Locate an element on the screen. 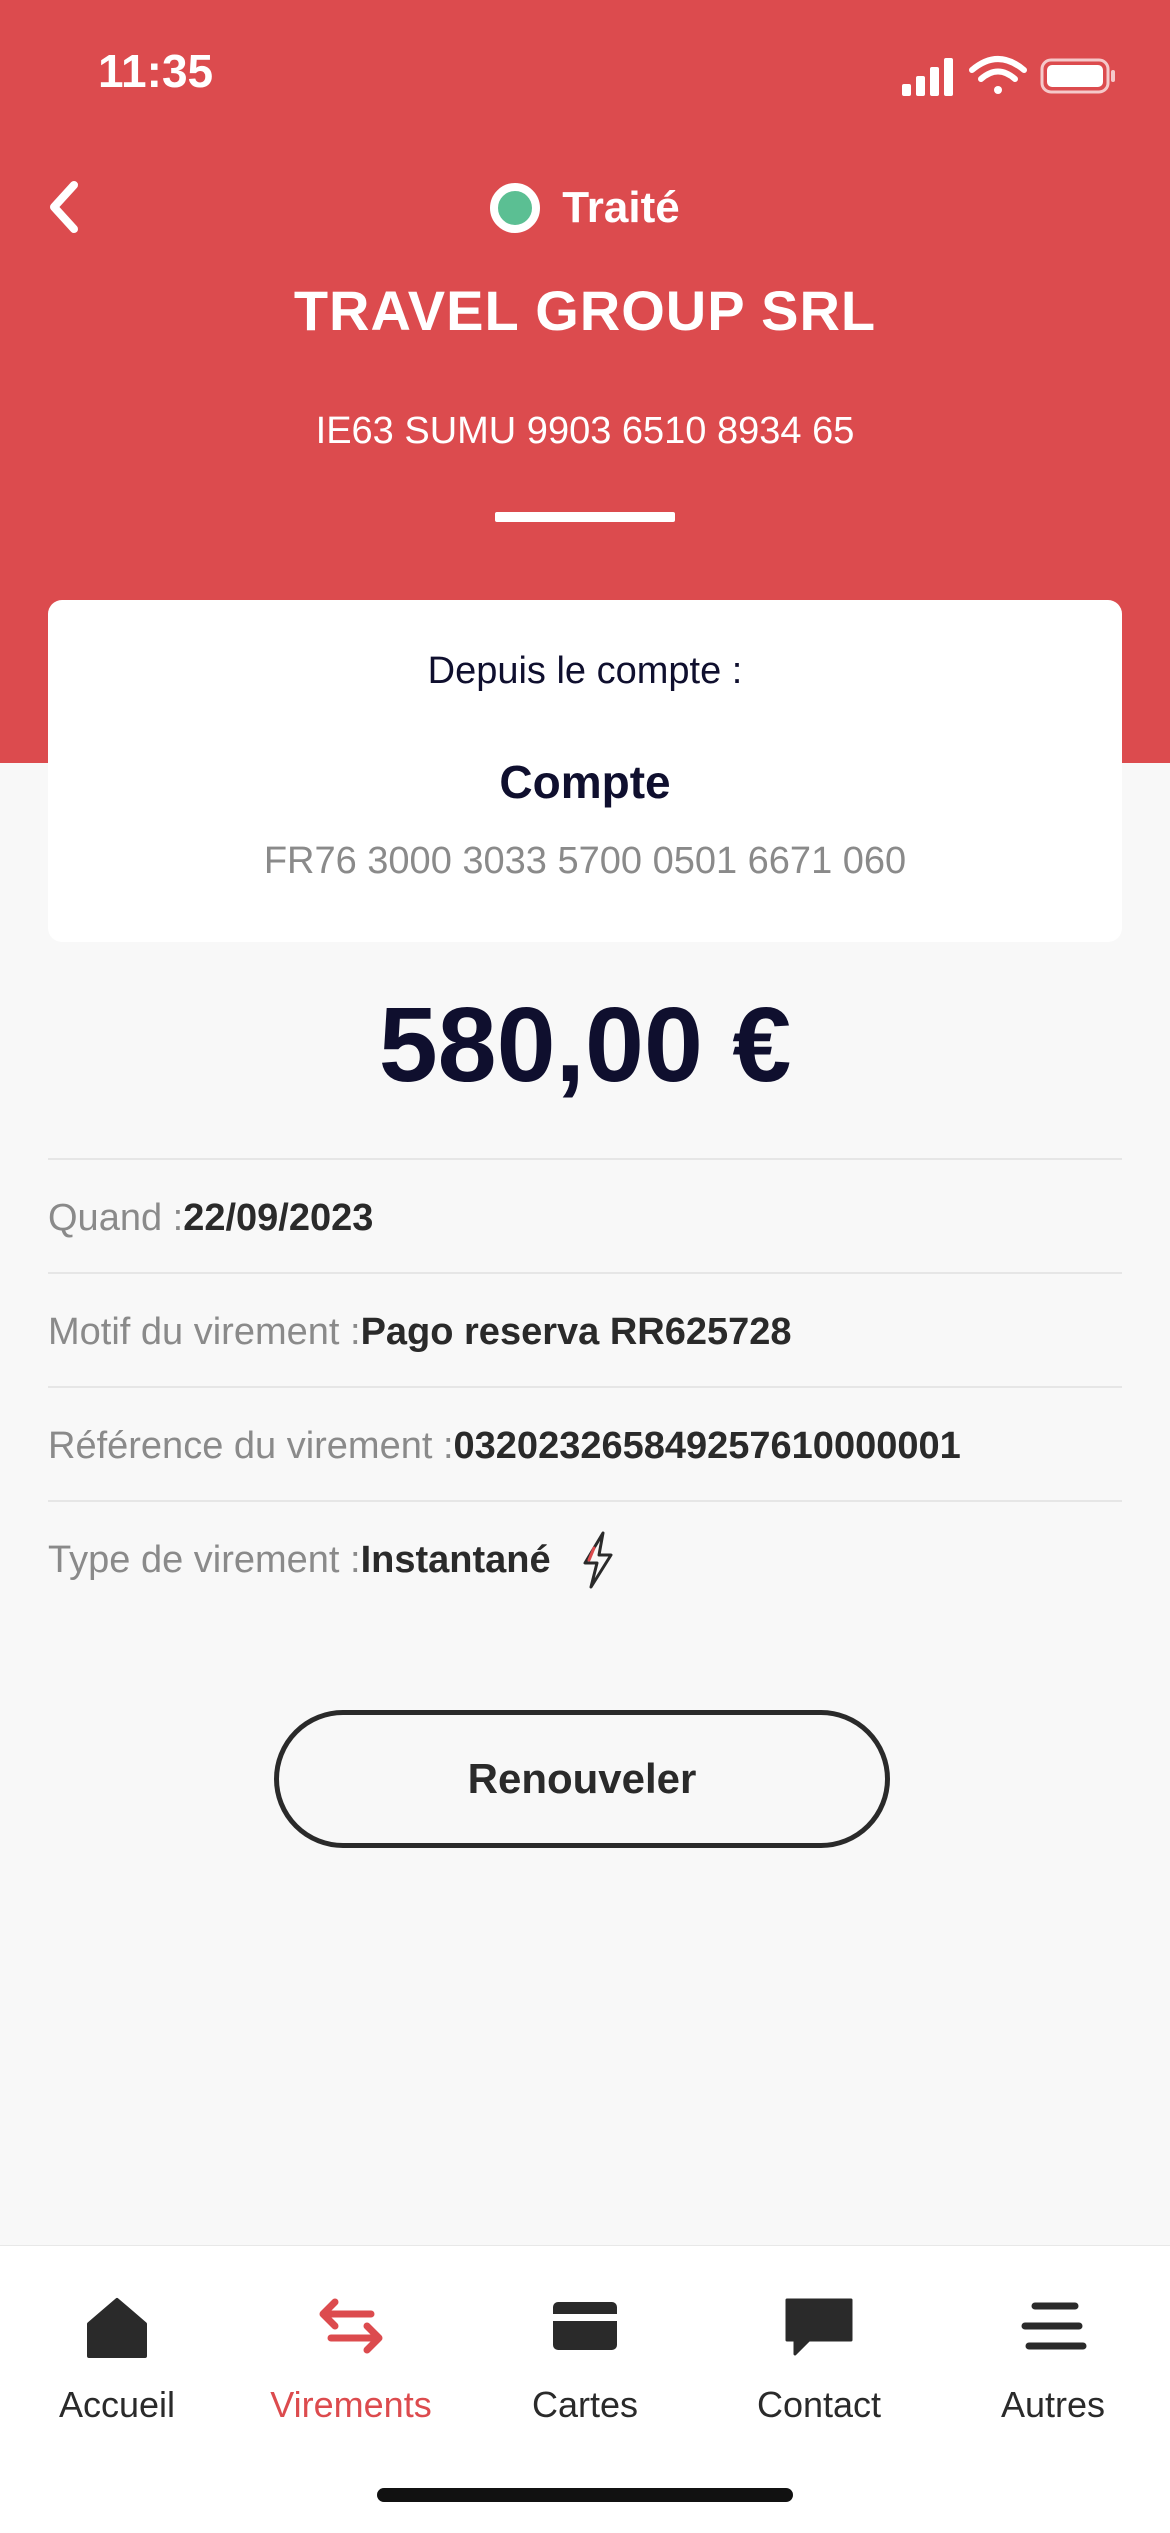 The width and height of the screenshot is (1170, 2533). battery-icon is located at coordinates (1077, 76).